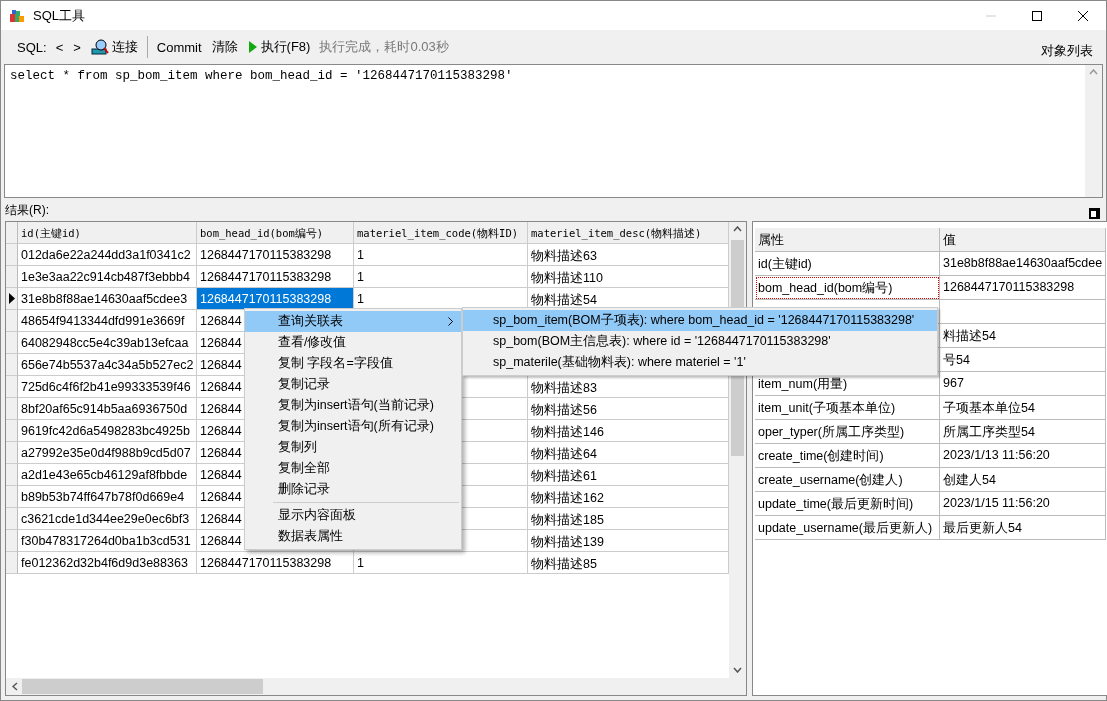 This screenshot has width=1107, height=701. Describe the element at coordinates (628, 541) in the screenshot. I see `table-cell: 物料描述139` at that location.